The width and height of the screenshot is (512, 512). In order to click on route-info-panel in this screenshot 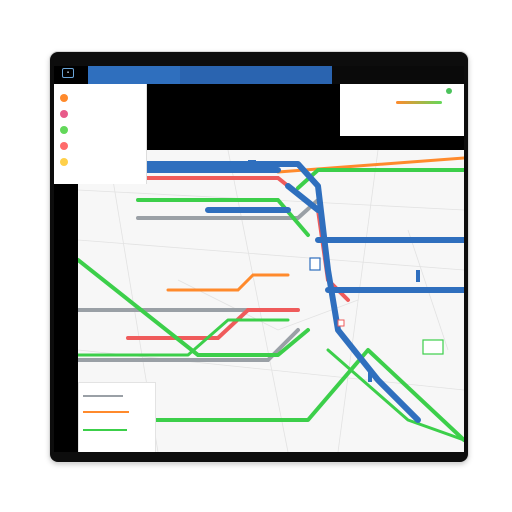, I will do `click(402, 110)`.